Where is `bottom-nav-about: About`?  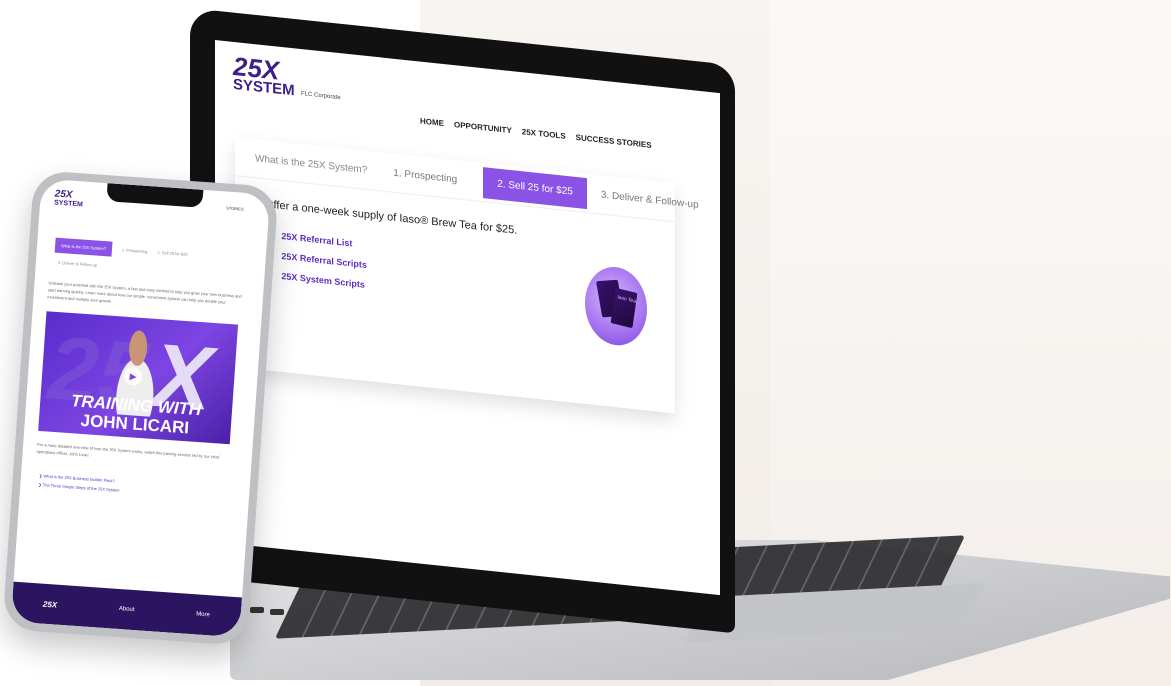 bottom-nav-about: About is located at coordinates (127, 609).